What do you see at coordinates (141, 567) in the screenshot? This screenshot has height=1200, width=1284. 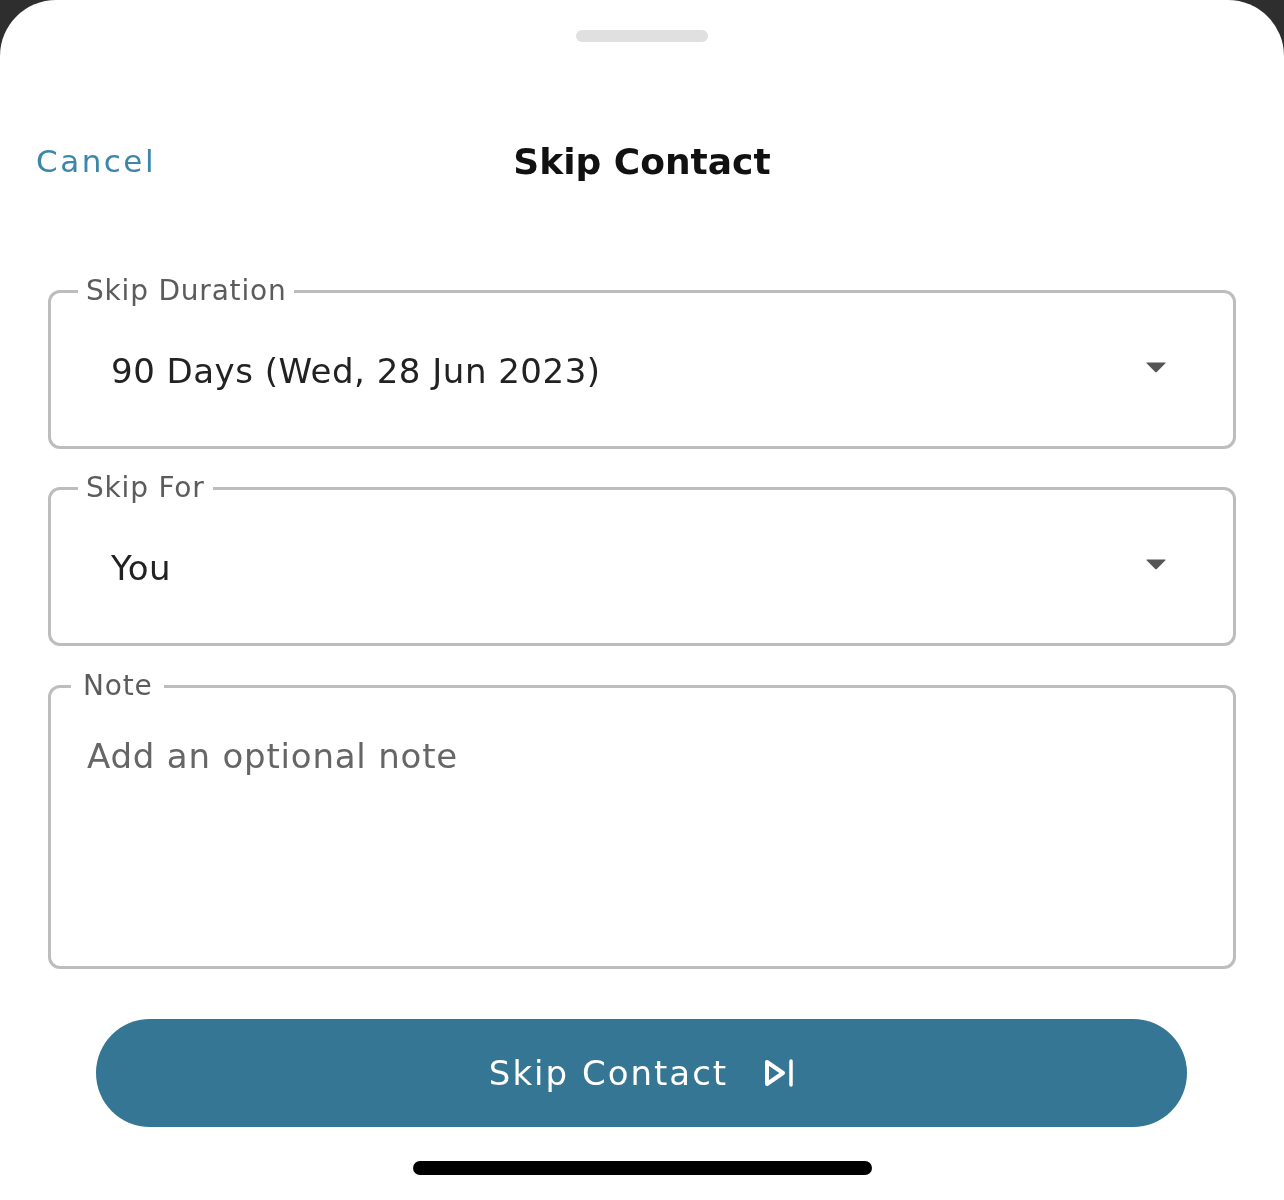 I see `dropdown-value: You` at bounding box center [141, 567].